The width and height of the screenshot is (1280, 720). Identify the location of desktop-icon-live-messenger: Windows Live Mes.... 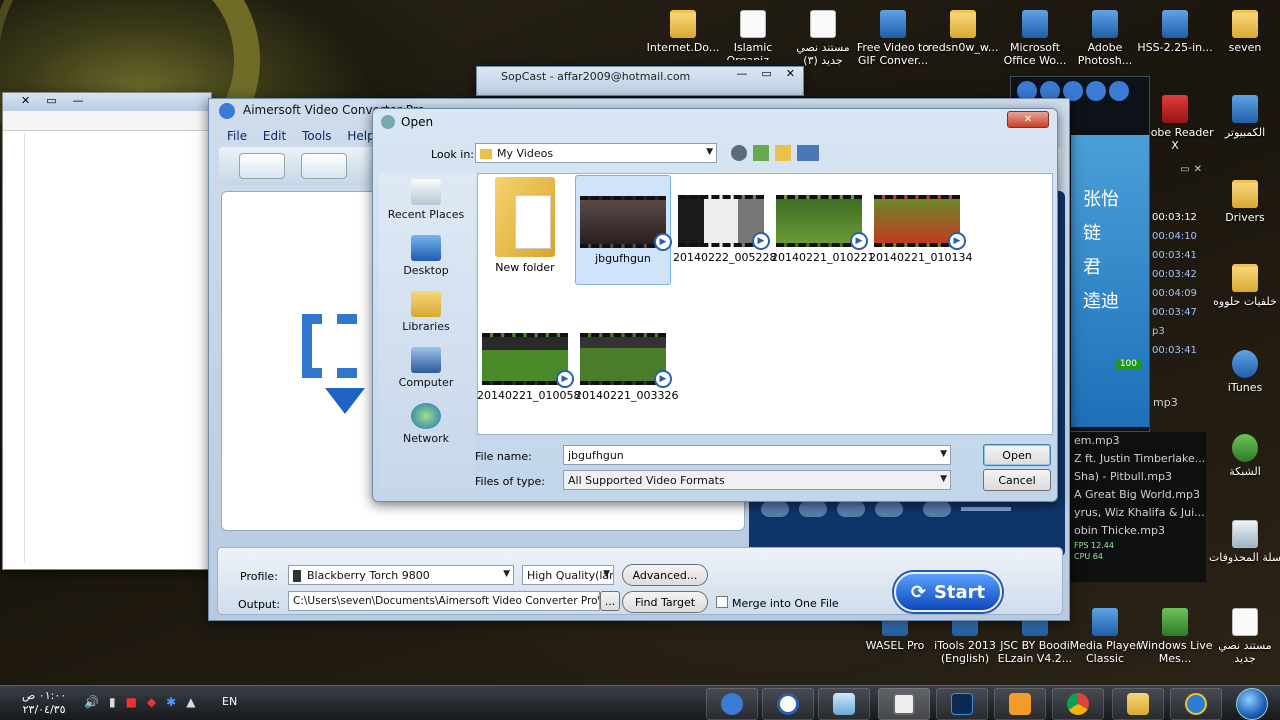
(1175, 636).